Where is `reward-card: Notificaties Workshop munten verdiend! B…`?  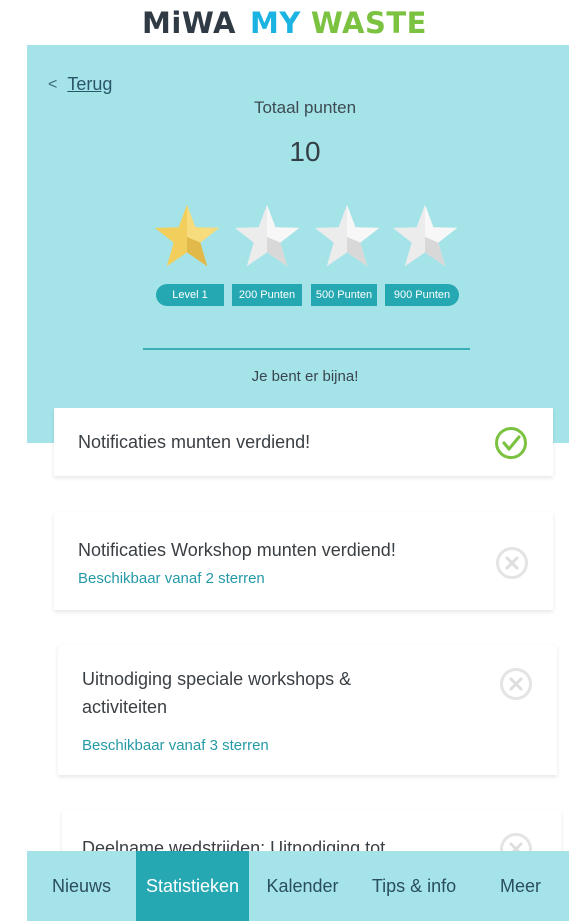
reward-card: Notificaties Workshop munten verdiend! B… is located at coordinates (303, 561).